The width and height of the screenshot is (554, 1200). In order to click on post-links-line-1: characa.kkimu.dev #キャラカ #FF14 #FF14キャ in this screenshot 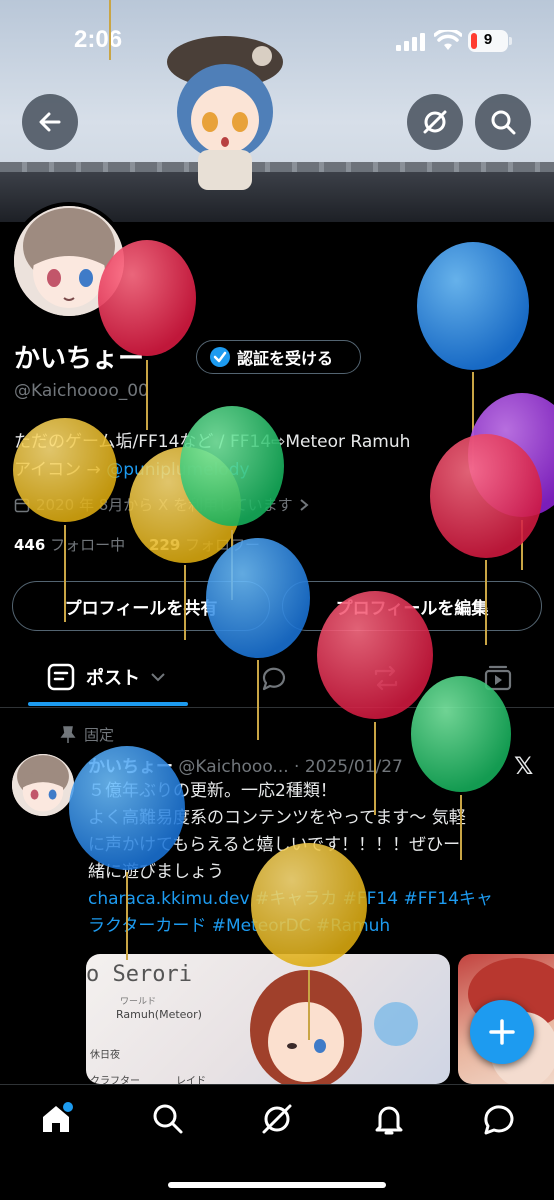, I will do `click(316, 899)`.